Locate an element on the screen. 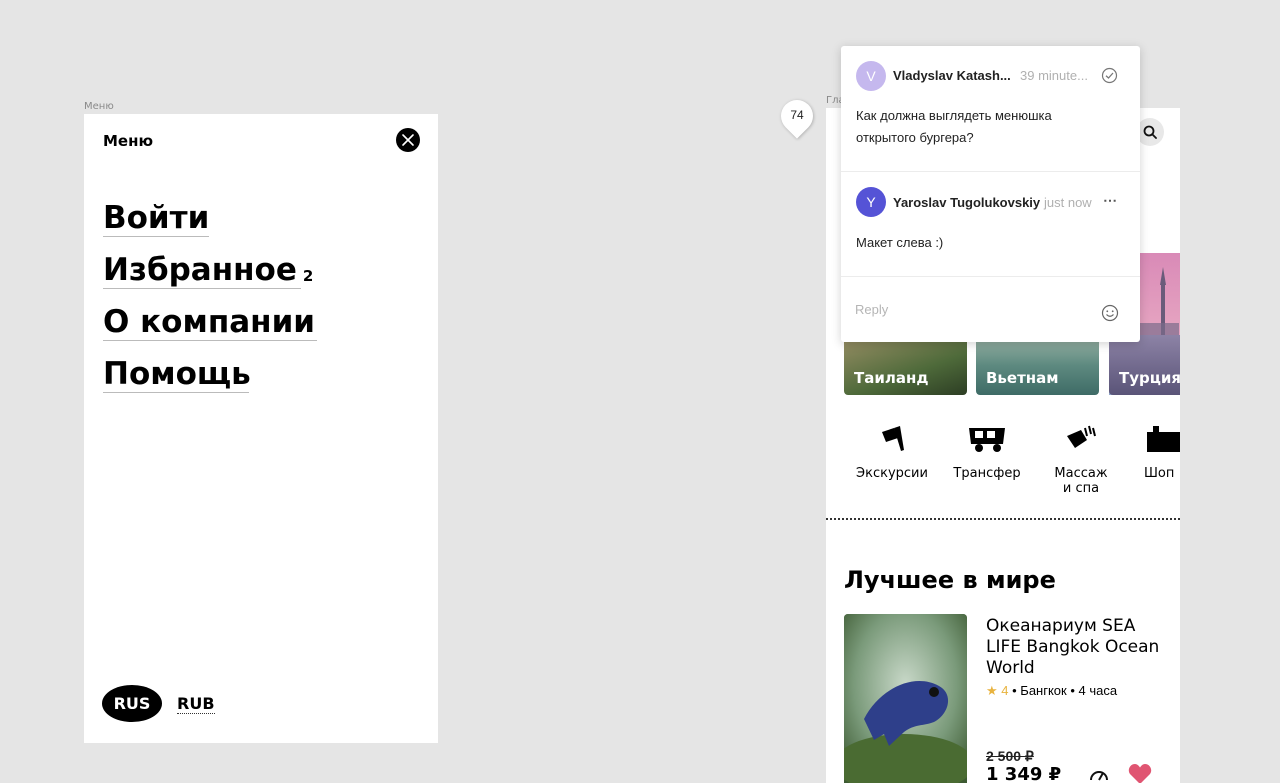 This screenshot has width=1280, height=783. menu-item-label: Помощь is located at coordinates (177, 374).